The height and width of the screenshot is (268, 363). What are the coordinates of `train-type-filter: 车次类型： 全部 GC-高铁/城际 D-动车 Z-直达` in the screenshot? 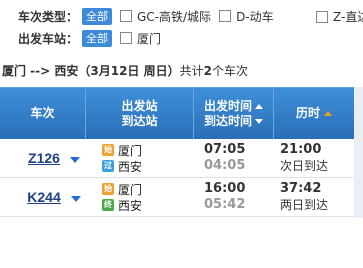 It's located at (181, 16).